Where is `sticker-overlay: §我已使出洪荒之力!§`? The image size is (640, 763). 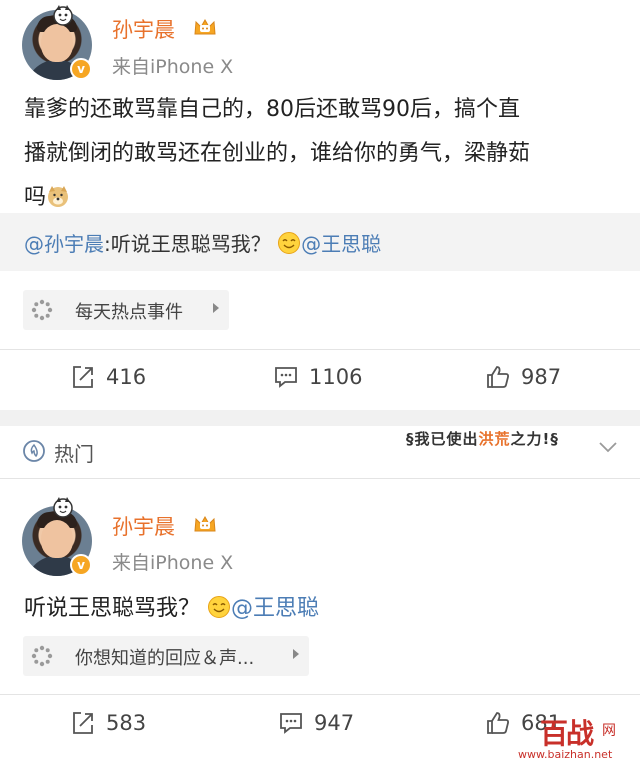
sticker-overlay: §我已使出洪荒之力!§ is located at coordinates (482, 439).